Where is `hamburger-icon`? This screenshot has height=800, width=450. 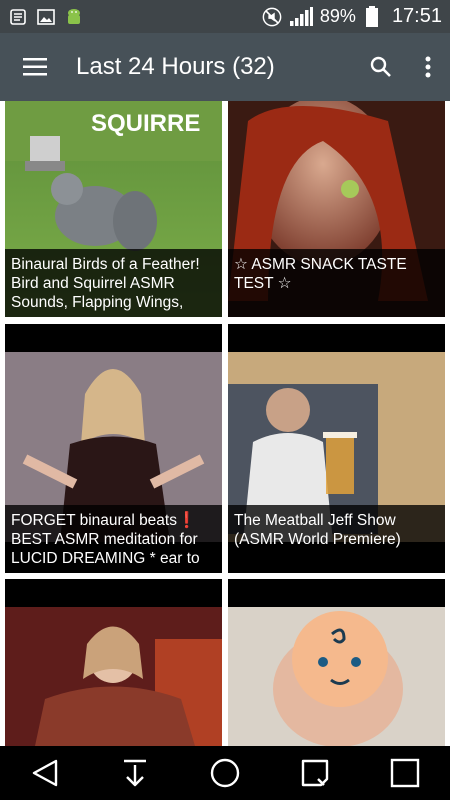
hamburger-icon is located at coordinates (35, 67).